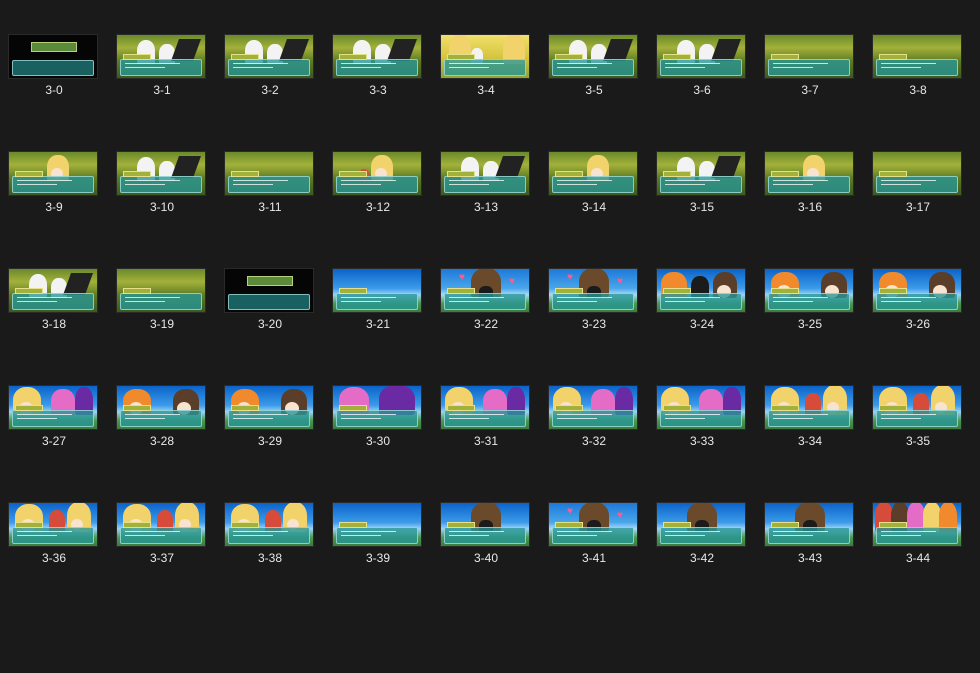 The height and width of the screenshot is (673, 980). I want to click on thumbnail-tile: 3-40, so click(486, 523).